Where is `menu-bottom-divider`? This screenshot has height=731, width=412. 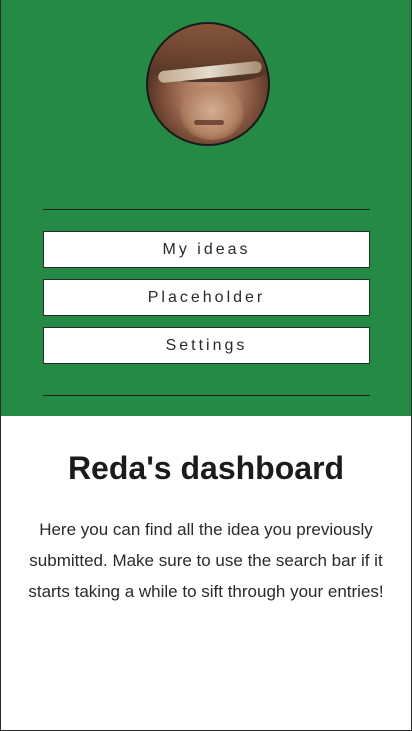
menu-bottom-divider is located at coordinates (206, 395).